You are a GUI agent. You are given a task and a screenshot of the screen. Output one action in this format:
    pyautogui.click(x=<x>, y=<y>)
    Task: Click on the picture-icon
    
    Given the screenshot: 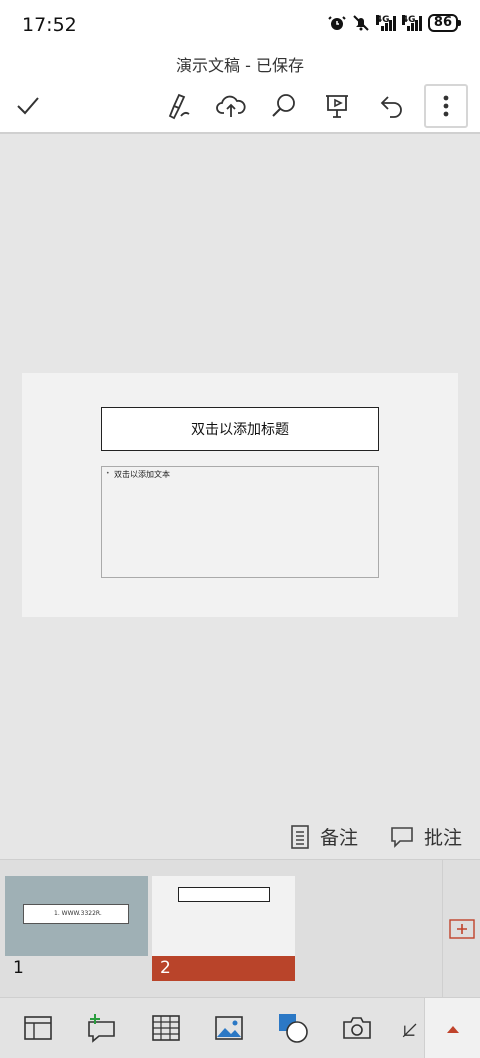 What is the action you would take?
    pyautogui.click(x=229, y=1028)
    